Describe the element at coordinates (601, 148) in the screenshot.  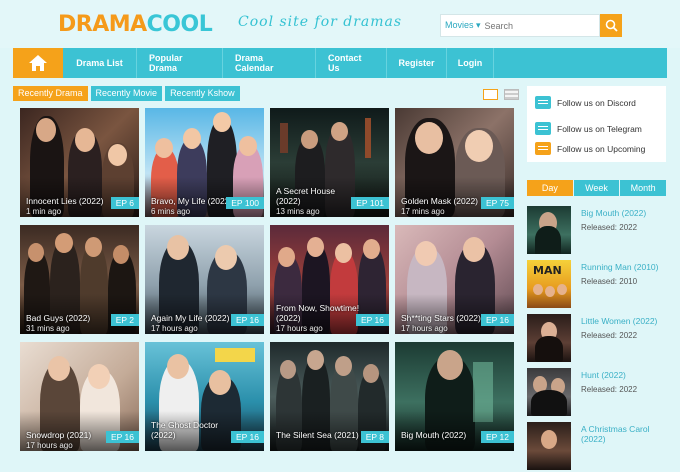
I see `follow-label: Follow us on Upcoming` at that location.